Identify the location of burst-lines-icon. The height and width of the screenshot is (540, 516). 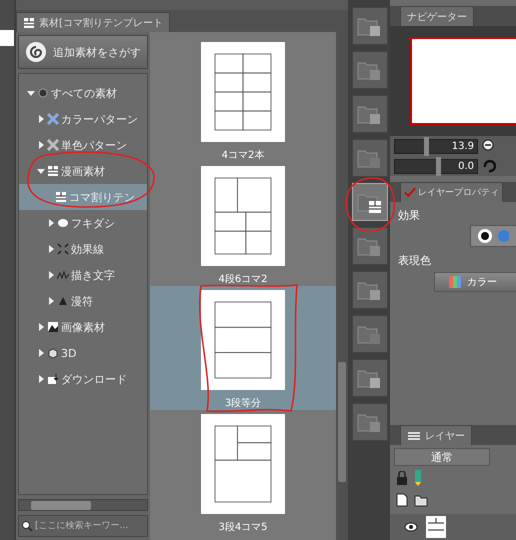
(63, 249).